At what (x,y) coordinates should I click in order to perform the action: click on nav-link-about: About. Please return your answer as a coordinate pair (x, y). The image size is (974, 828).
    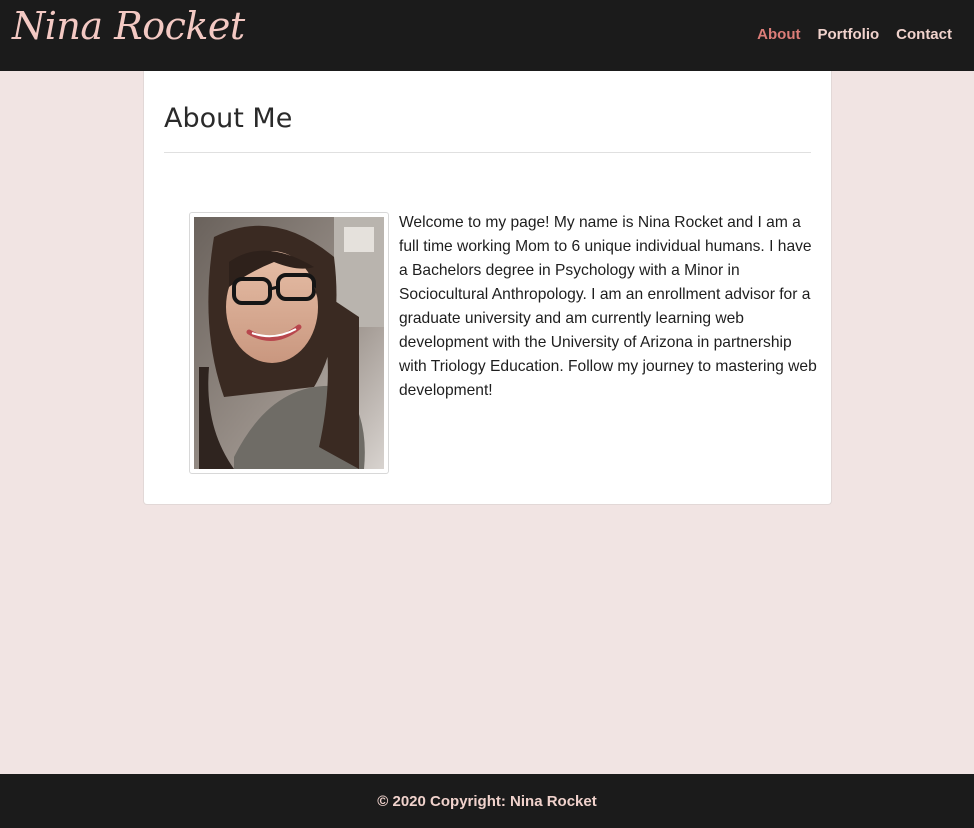
    Looking at the image, I should click on (778, 34).